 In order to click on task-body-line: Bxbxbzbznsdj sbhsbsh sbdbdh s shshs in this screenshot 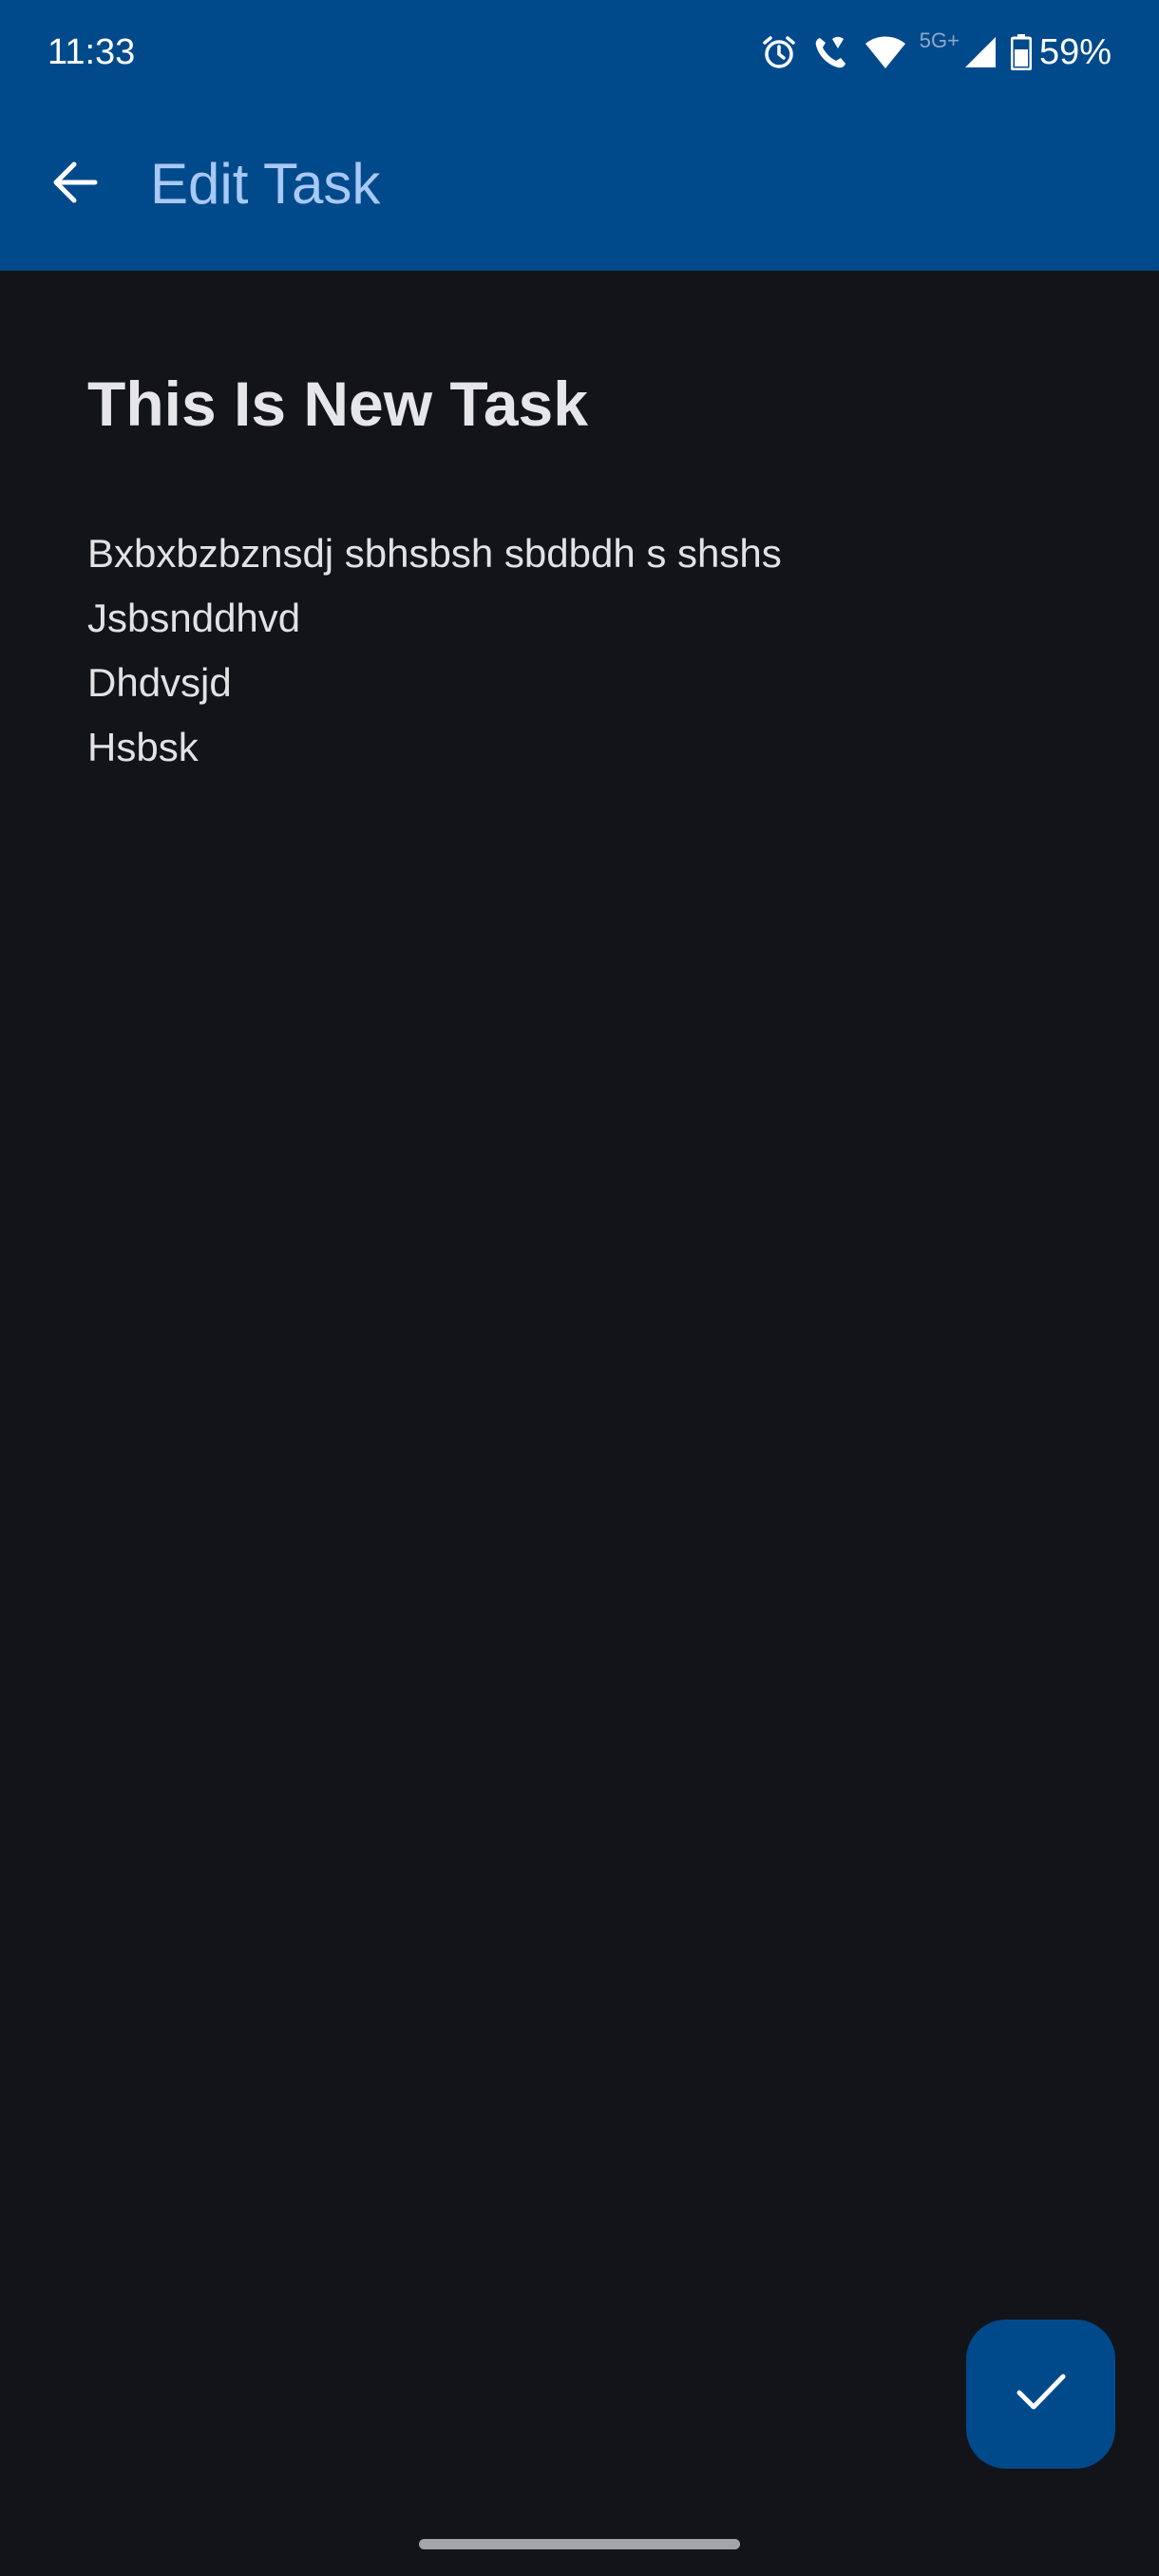, I will do `click(434, 553)`.